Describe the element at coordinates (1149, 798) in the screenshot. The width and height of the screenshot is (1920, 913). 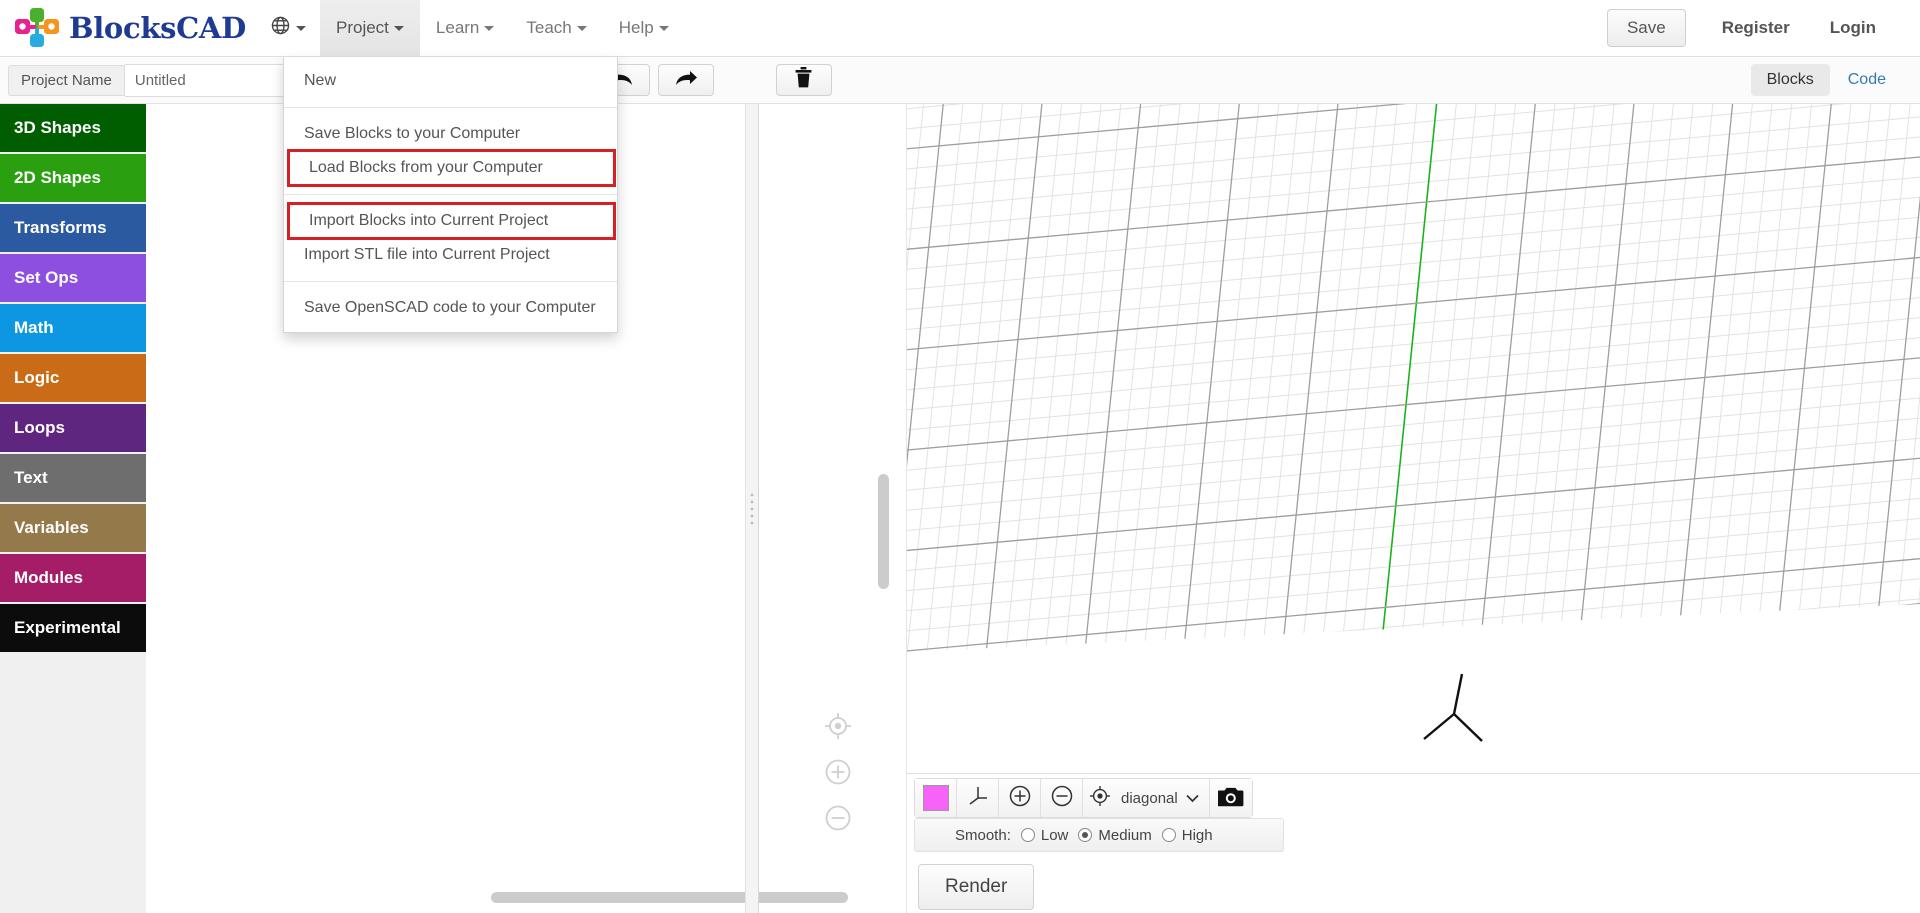
I see `view-angle-value: diagonal` at that location.